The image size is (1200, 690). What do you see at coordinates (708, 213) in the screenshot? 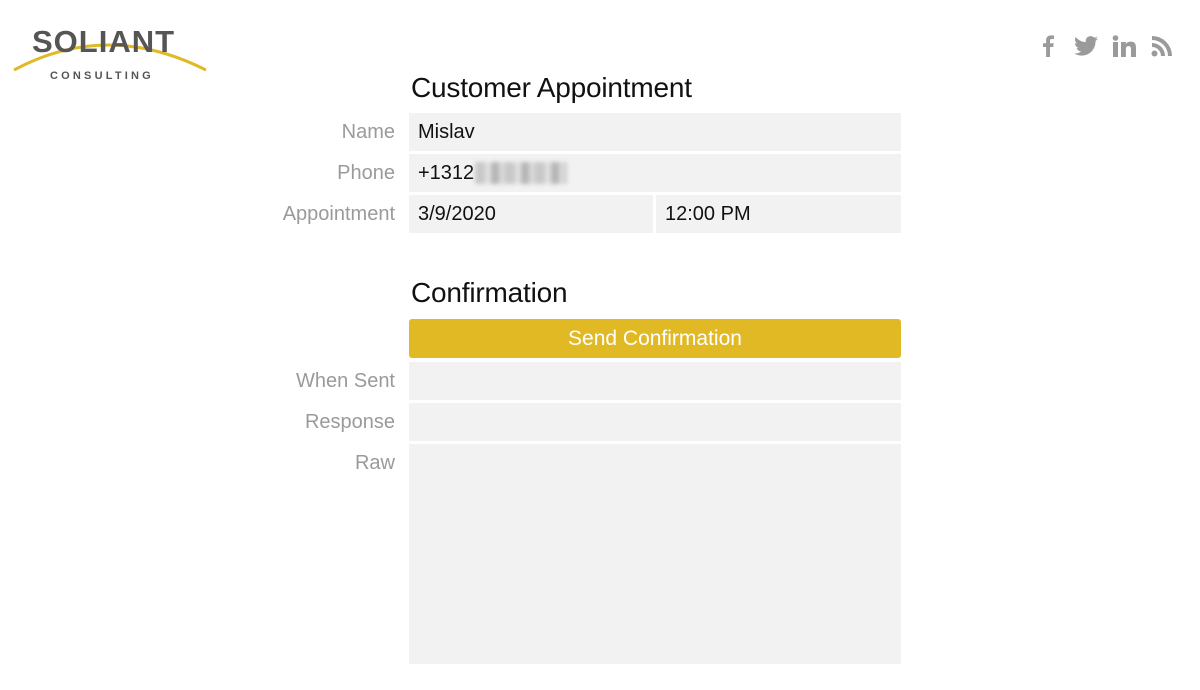
I see `time-value: 12:00 PM` at bounding box center [708, 213].